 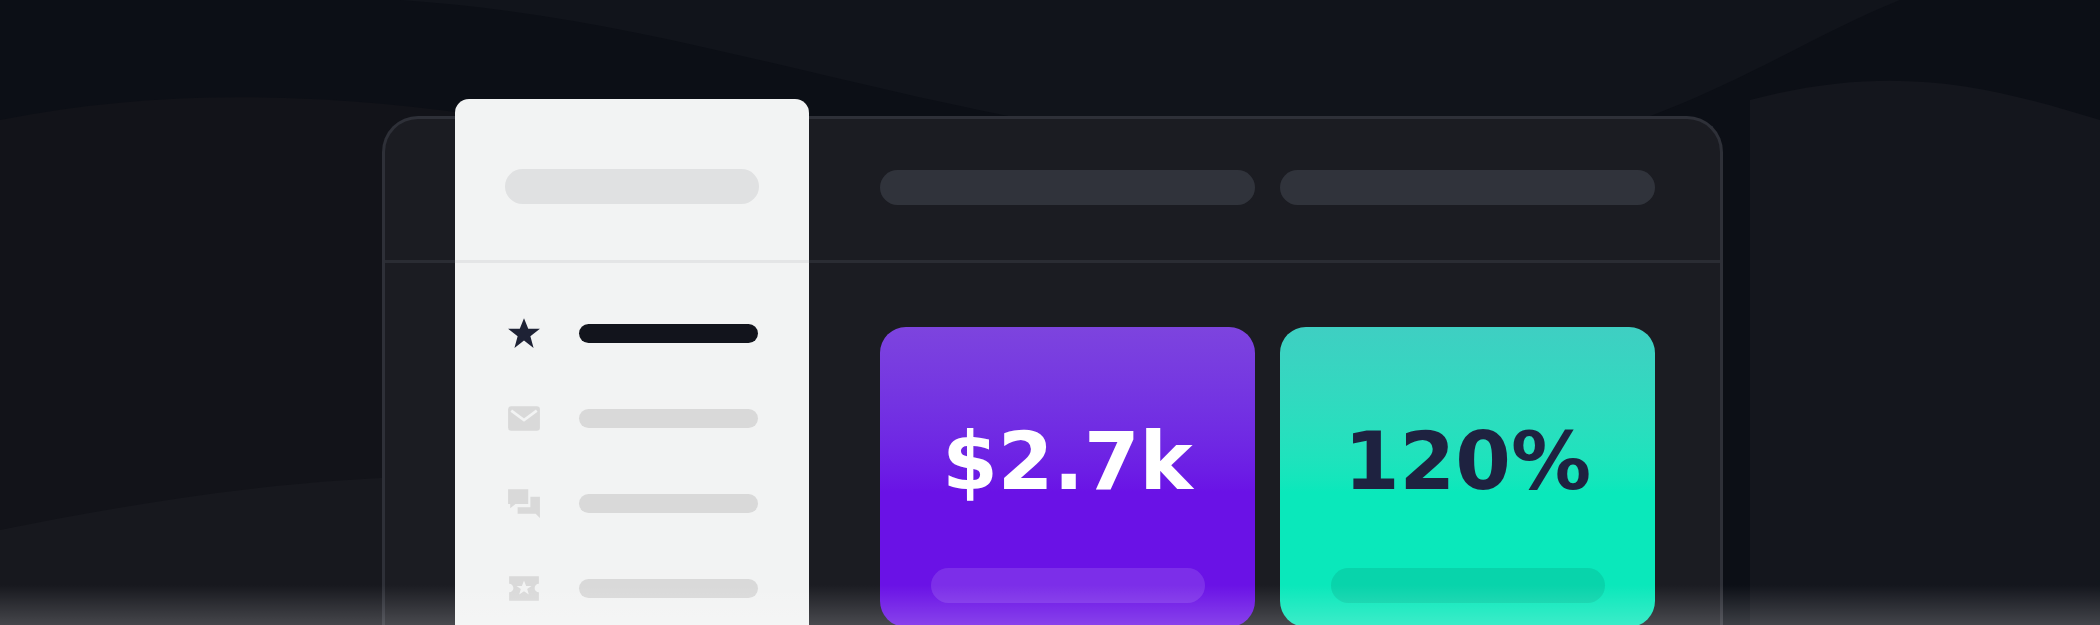 I want to click on star-icon, so click(x=524, y=333).